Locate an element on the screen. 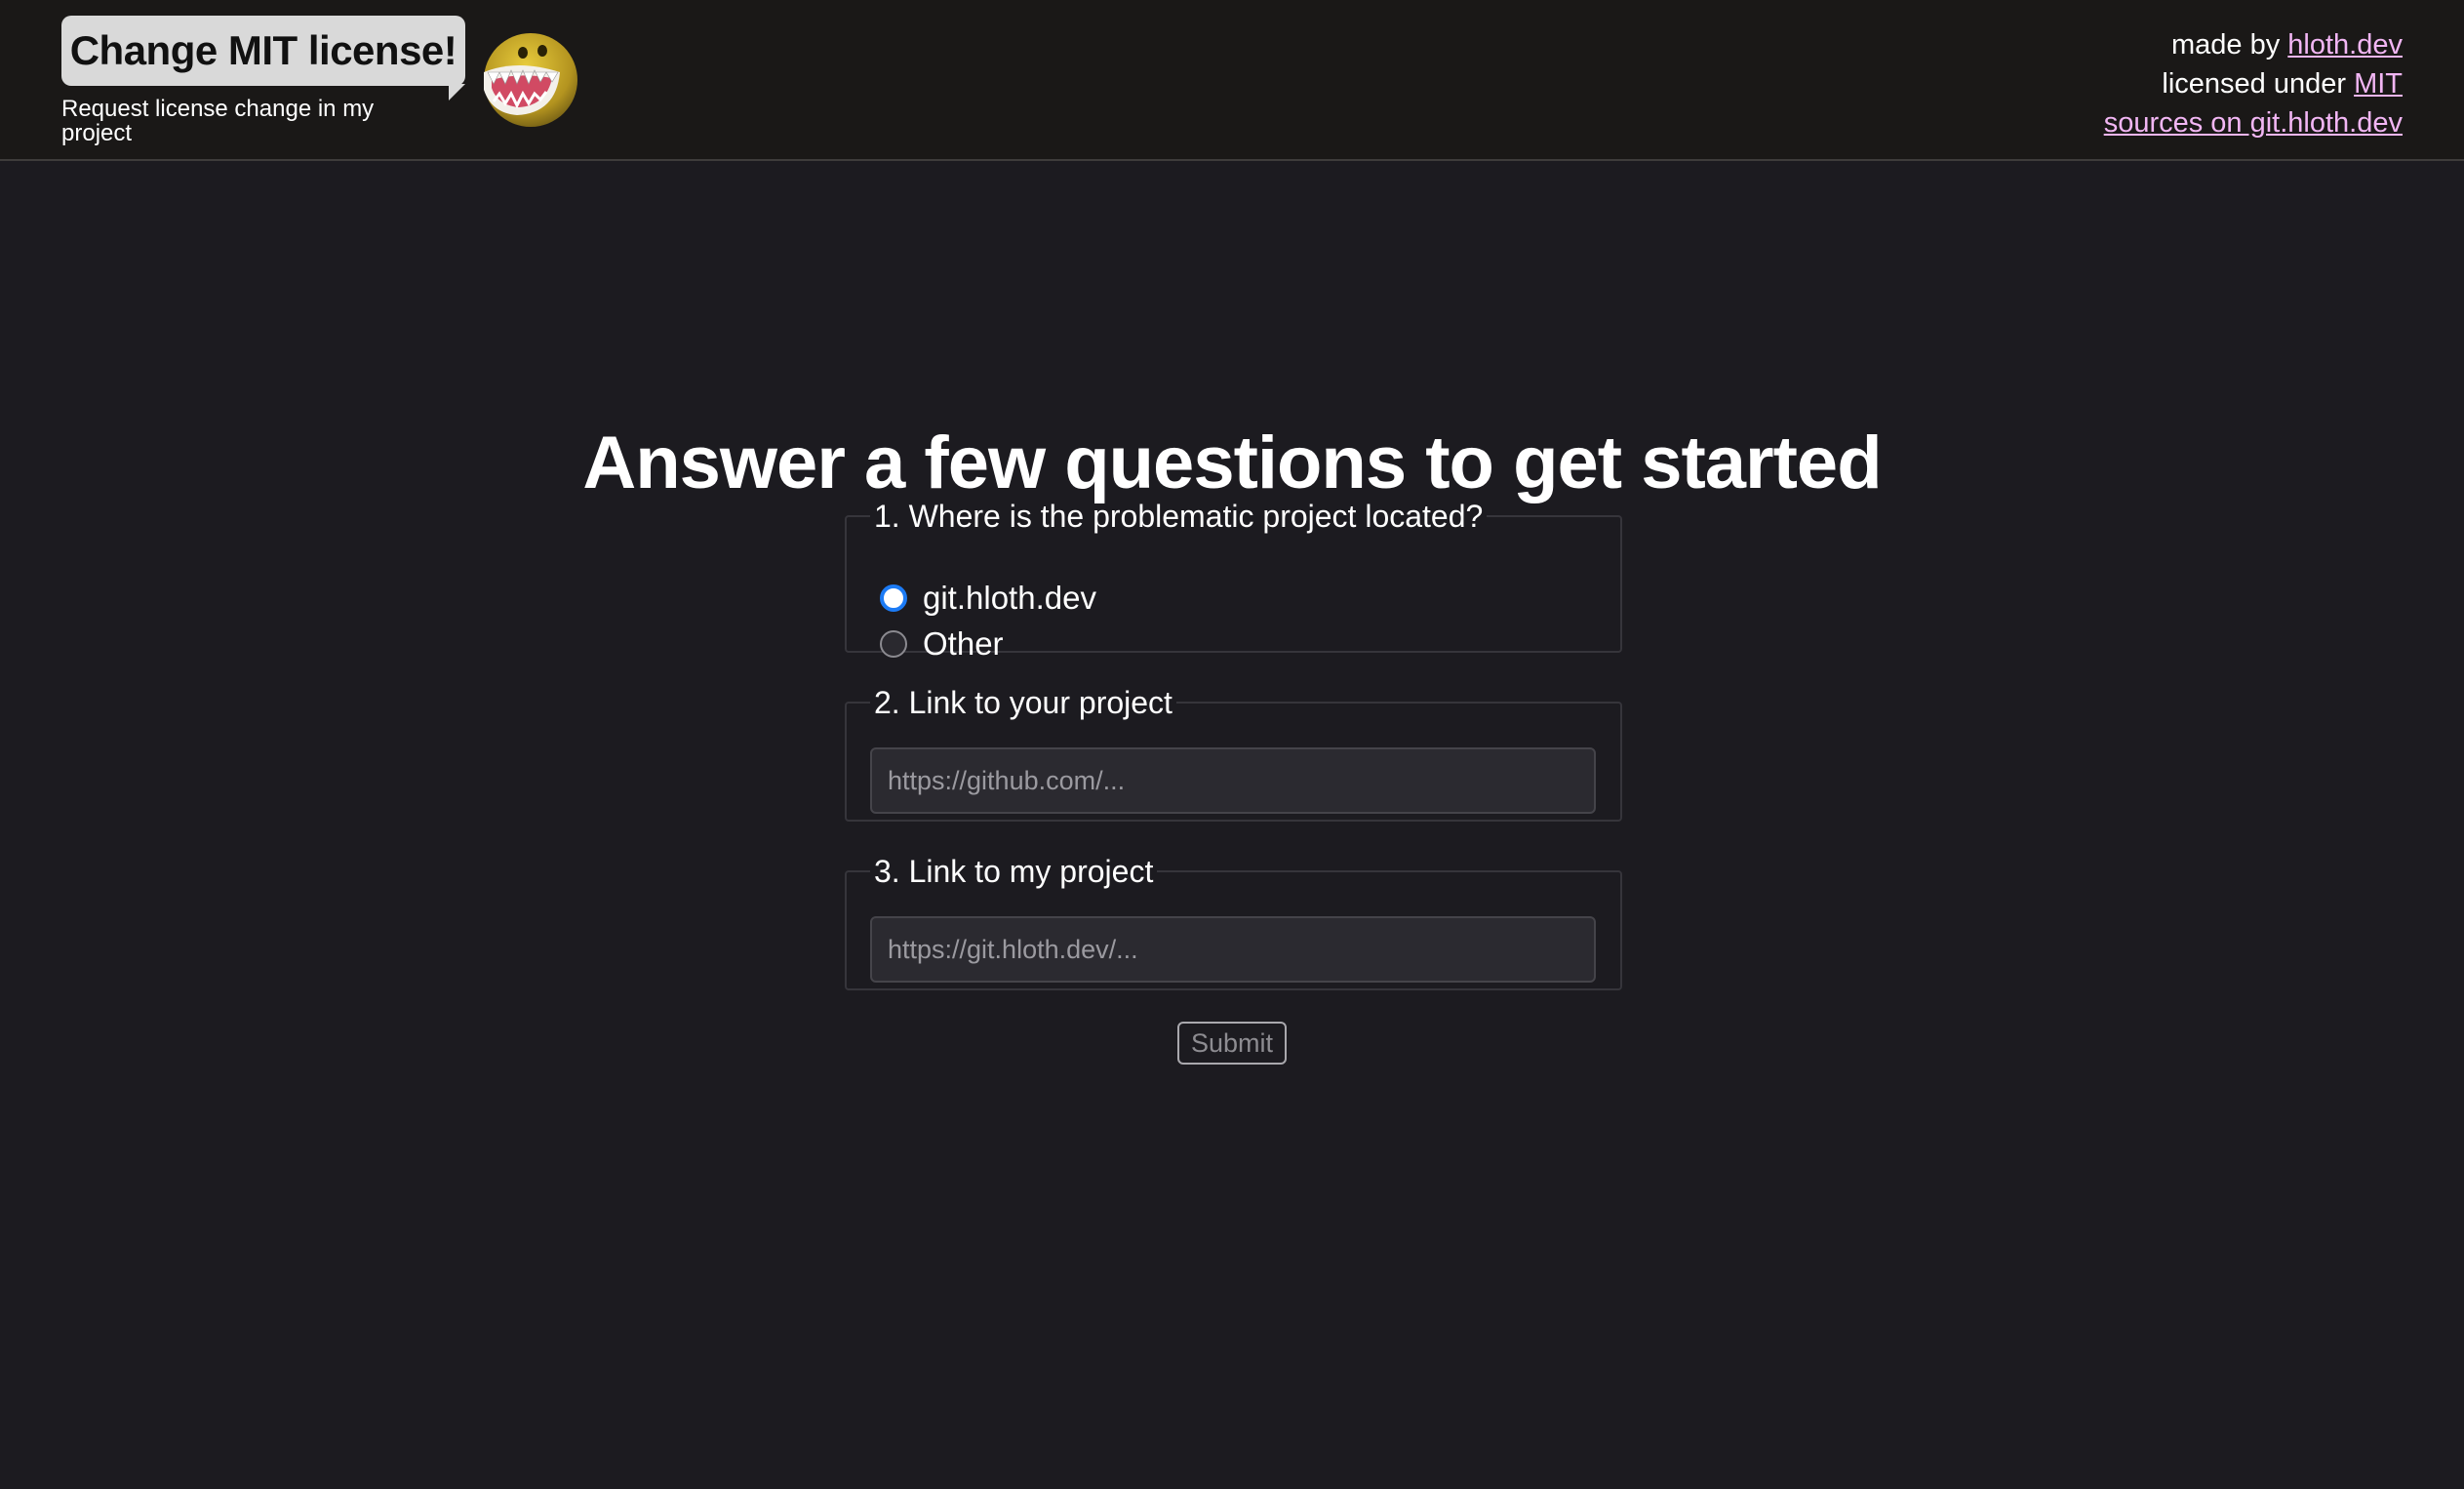  question-my-project: 3. Link to my project is located at coordinates (1233, 921).